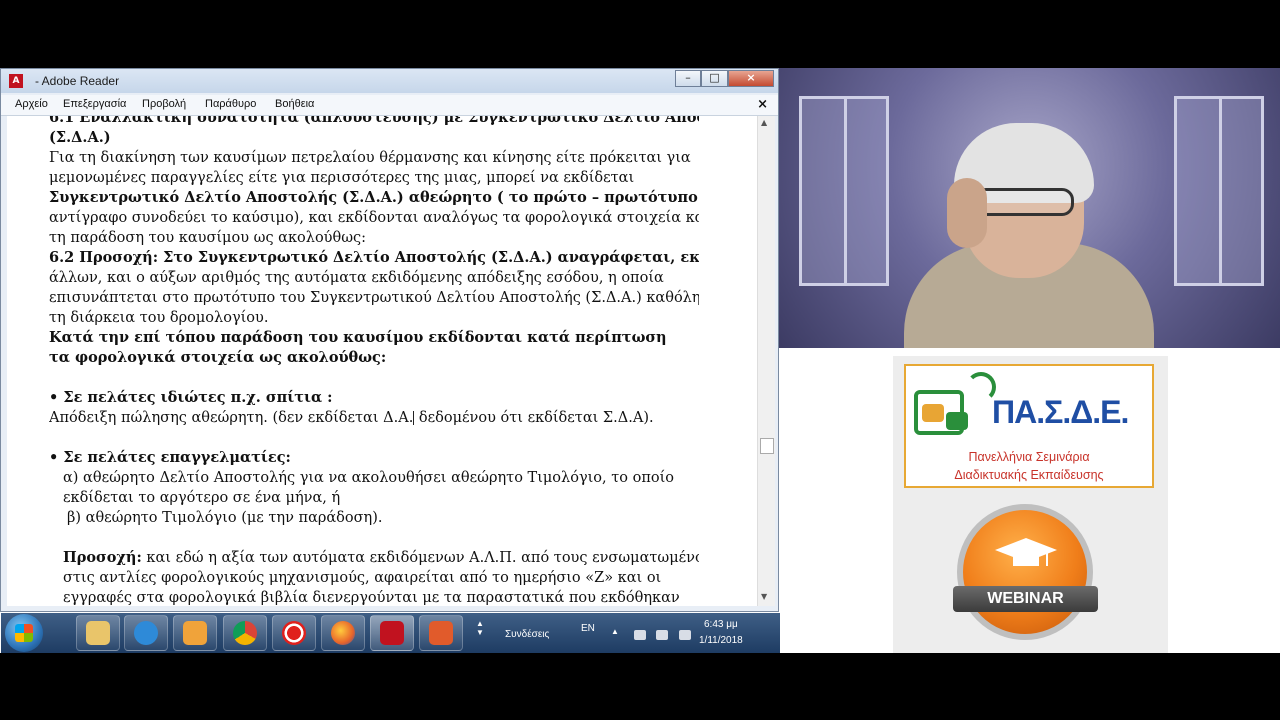 The height and width of the screenshot is (720, 1280). What do you see at coordinates (80, 137) in the screenshot?
I see `doc-line: (Σ.Δ.Α.)` at bounding box center [80, 137].